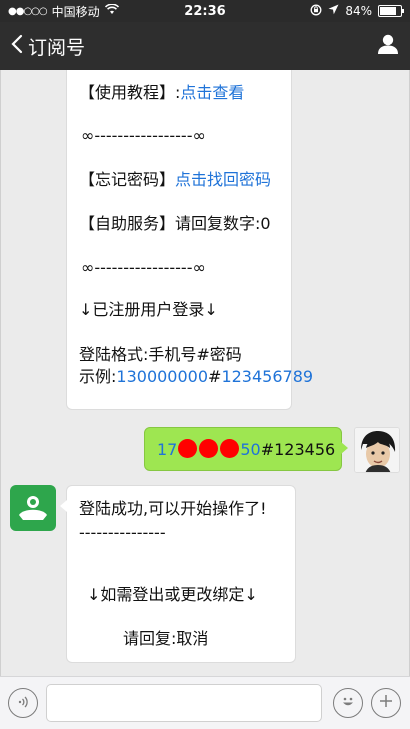 The height and width of the screenshot is (729, 410). Describe the element at coordinates (223, 179) in the screenshot. I see `recover-password-link: 点击找回密码` at that location.